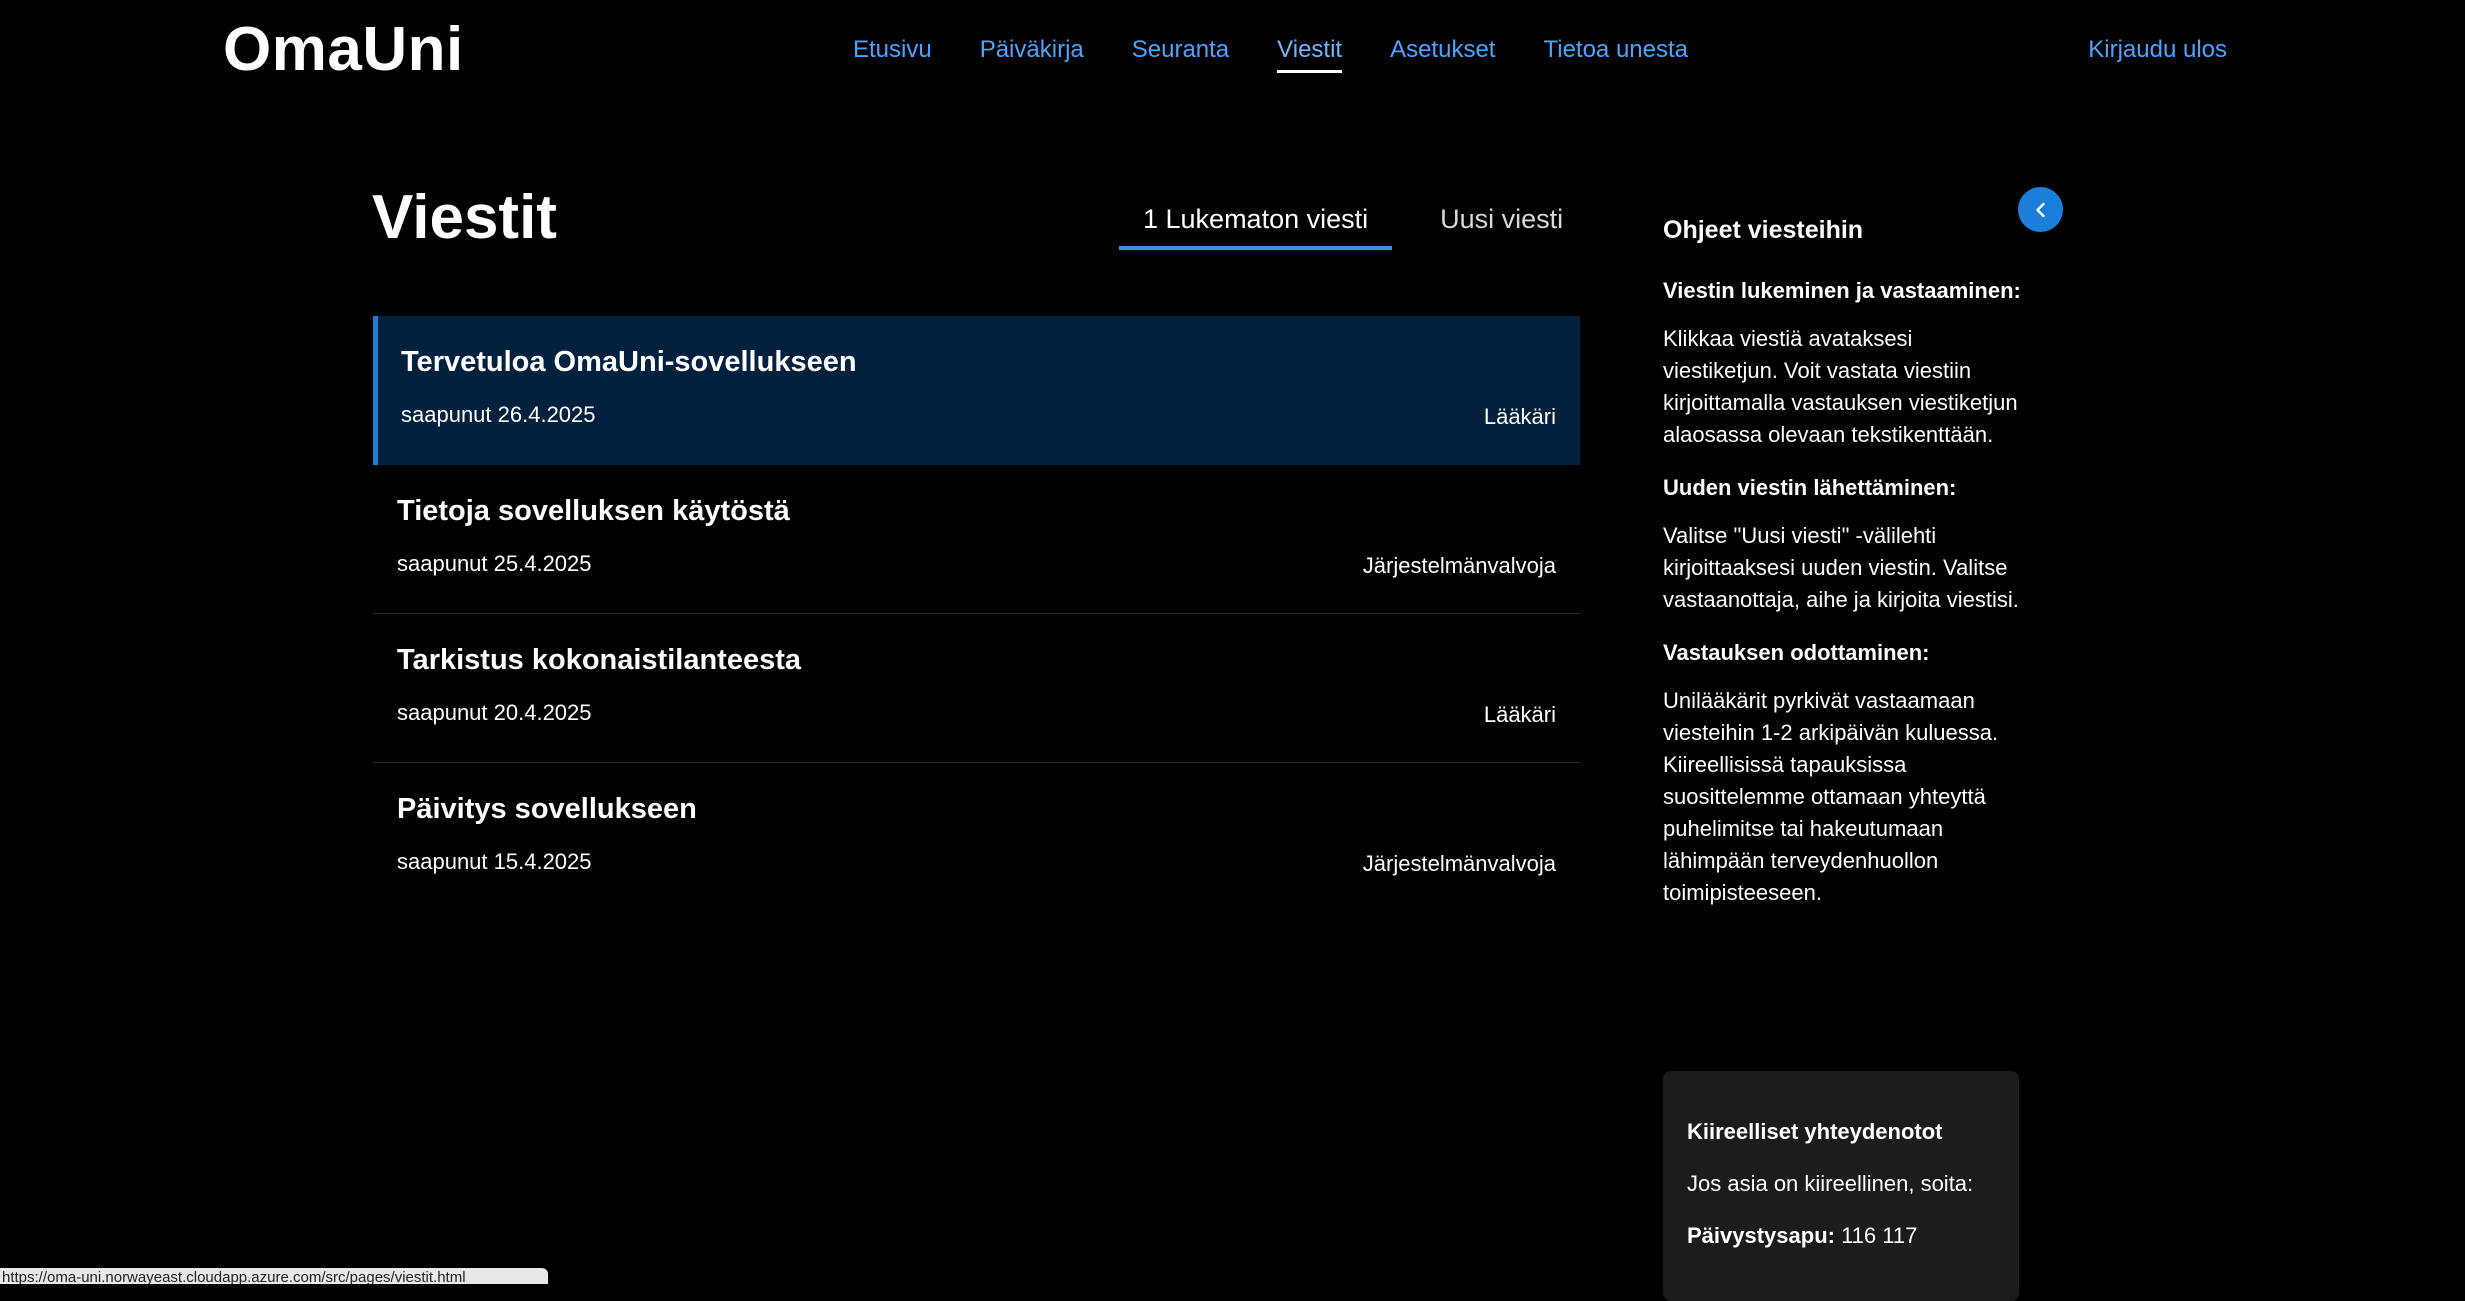  What do you see at coordinates (343, 49) in the screenshot?
I see `app-logo: OmaUni` at bounding box center [343, 49].